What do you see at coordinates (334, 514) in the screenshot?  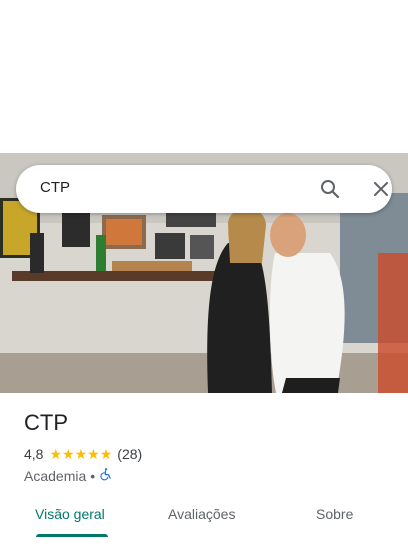 I see `tab-about: Sobre` at bounding box center [334, 514].